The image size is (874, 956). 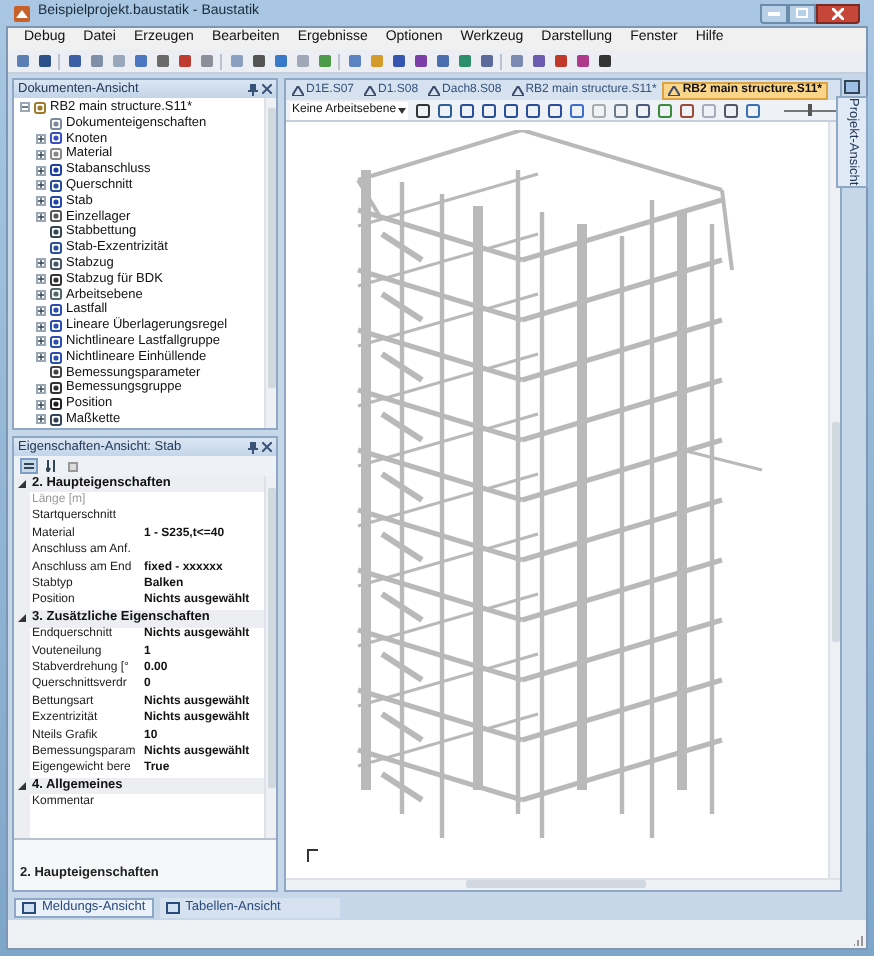 I want to click on page-icon, so click(x=73, y=466).